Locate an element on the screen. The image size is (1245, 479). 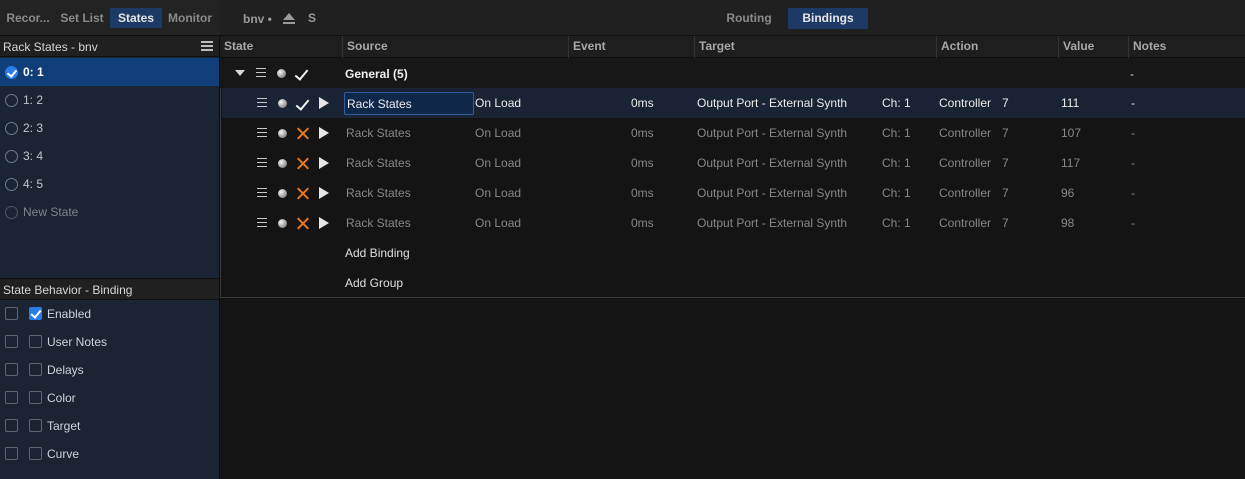
column-header-notes: Notes is located at coordinates (1186, 47).